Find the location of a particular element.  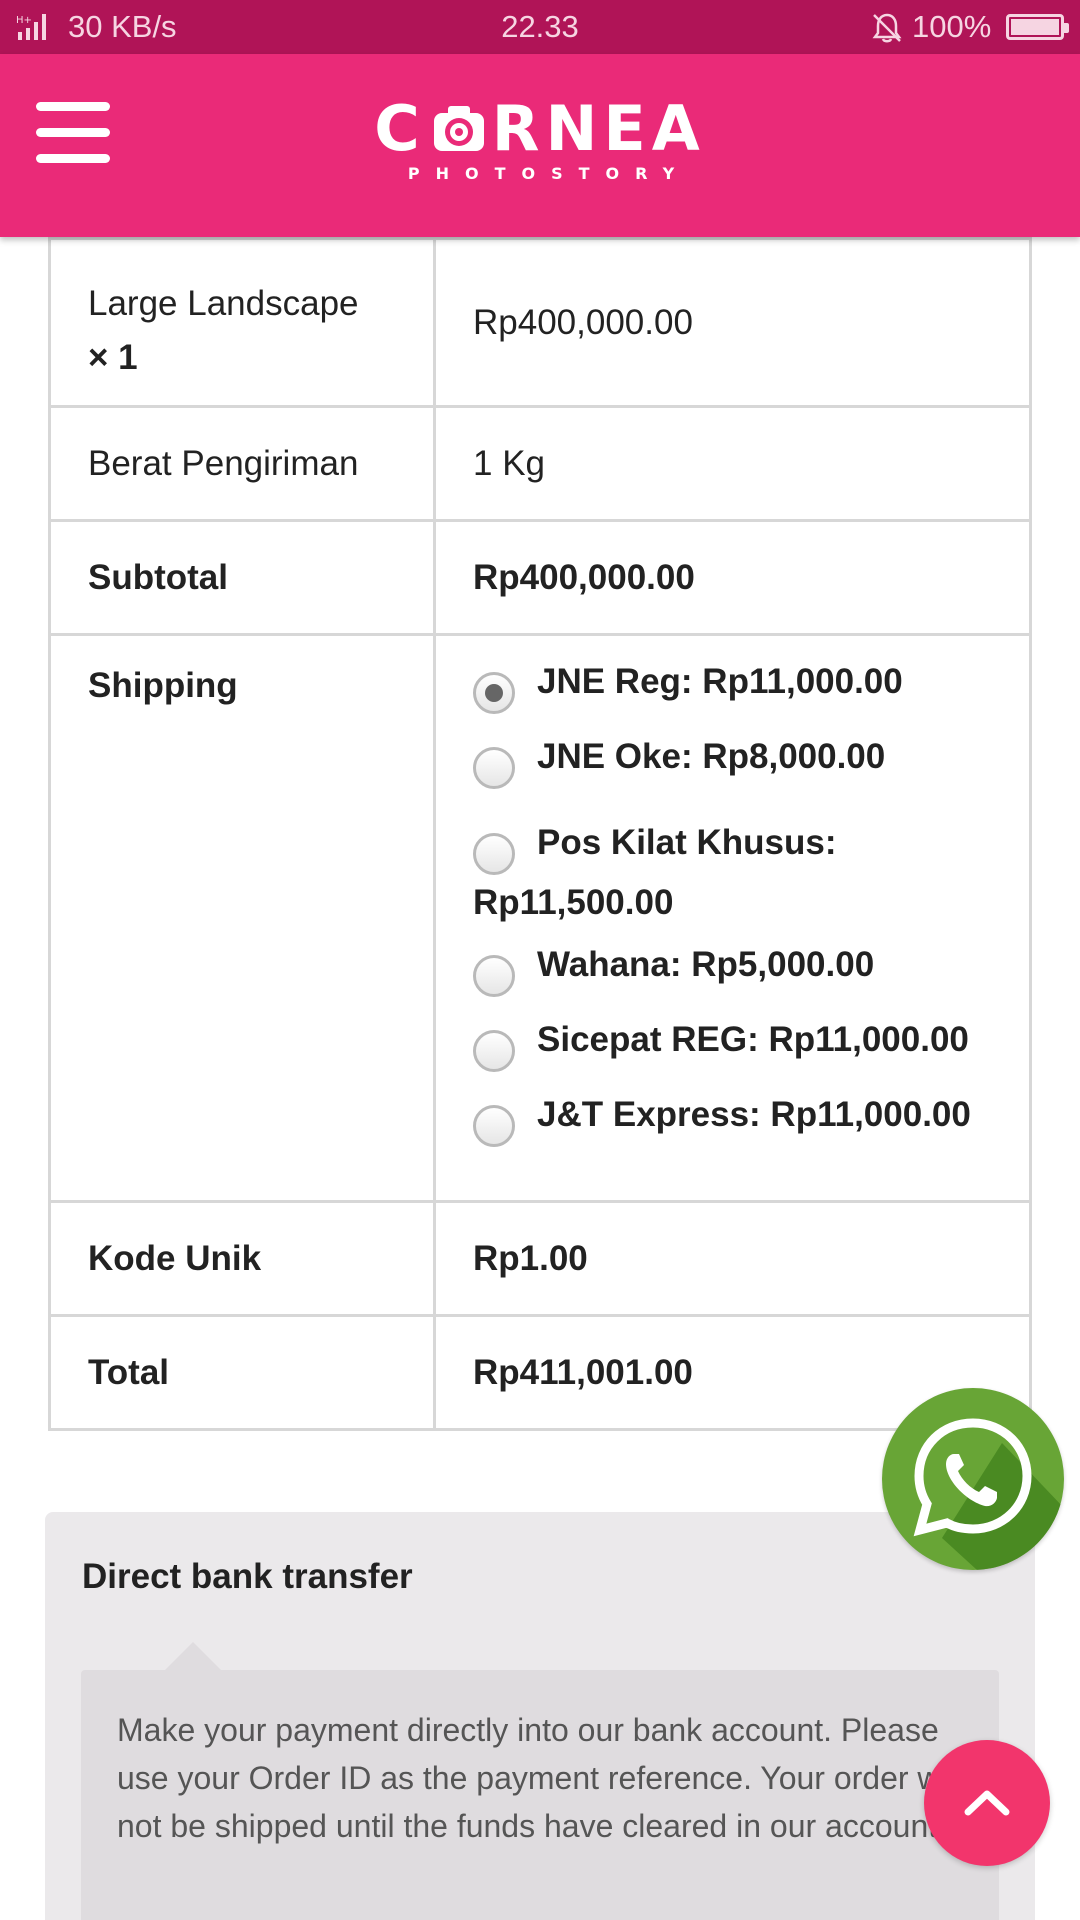

shipping-option-jnt: J&T Express: Rp11,000.00 is located at coordinates (751, 1132).